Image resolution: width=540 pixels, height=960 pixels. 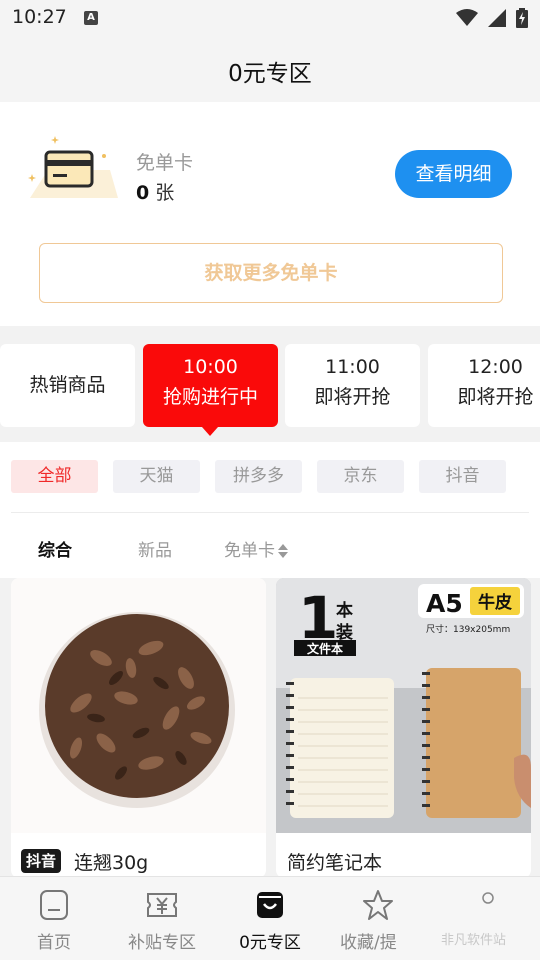 What do you see at coordinates (41, 861) in the screenshot?
I see `douyin-tag: 抖音` at bounding box center [41, 861].